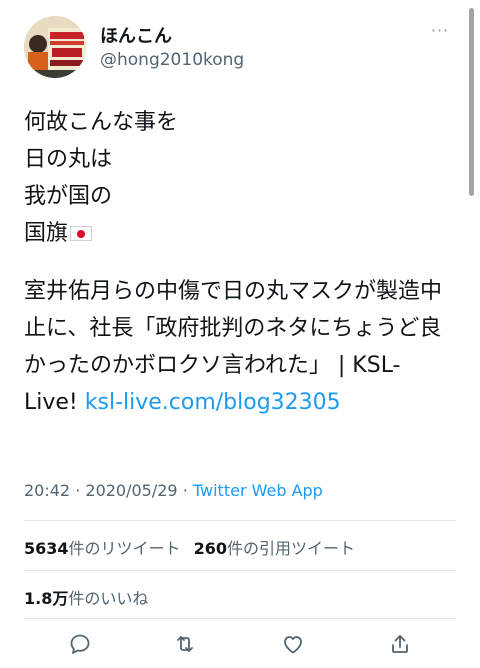 This screenshot has height=668, width=480. I want to click on tweet-line-4: 国旗, so click(236, 233).